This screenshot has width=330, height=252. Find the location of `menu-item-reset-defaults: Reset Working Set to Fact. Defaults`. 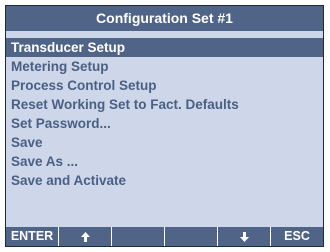

menu-item-reset-defaults: Reset Working Set to Fact. Defaults is located at coordinates (164, 104).